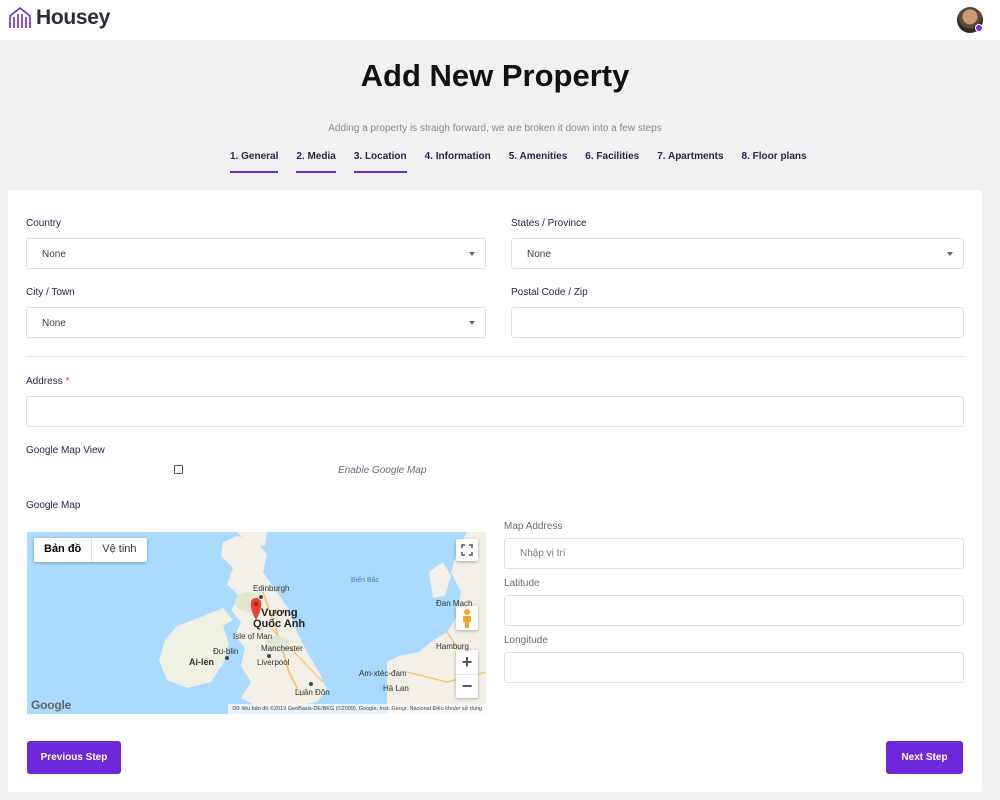 This screenshot has width=1000, height=800. What do you see at coordinates (256, 253) in the screenshot?
I see `country-select: None` at bounding box center [256, 253].